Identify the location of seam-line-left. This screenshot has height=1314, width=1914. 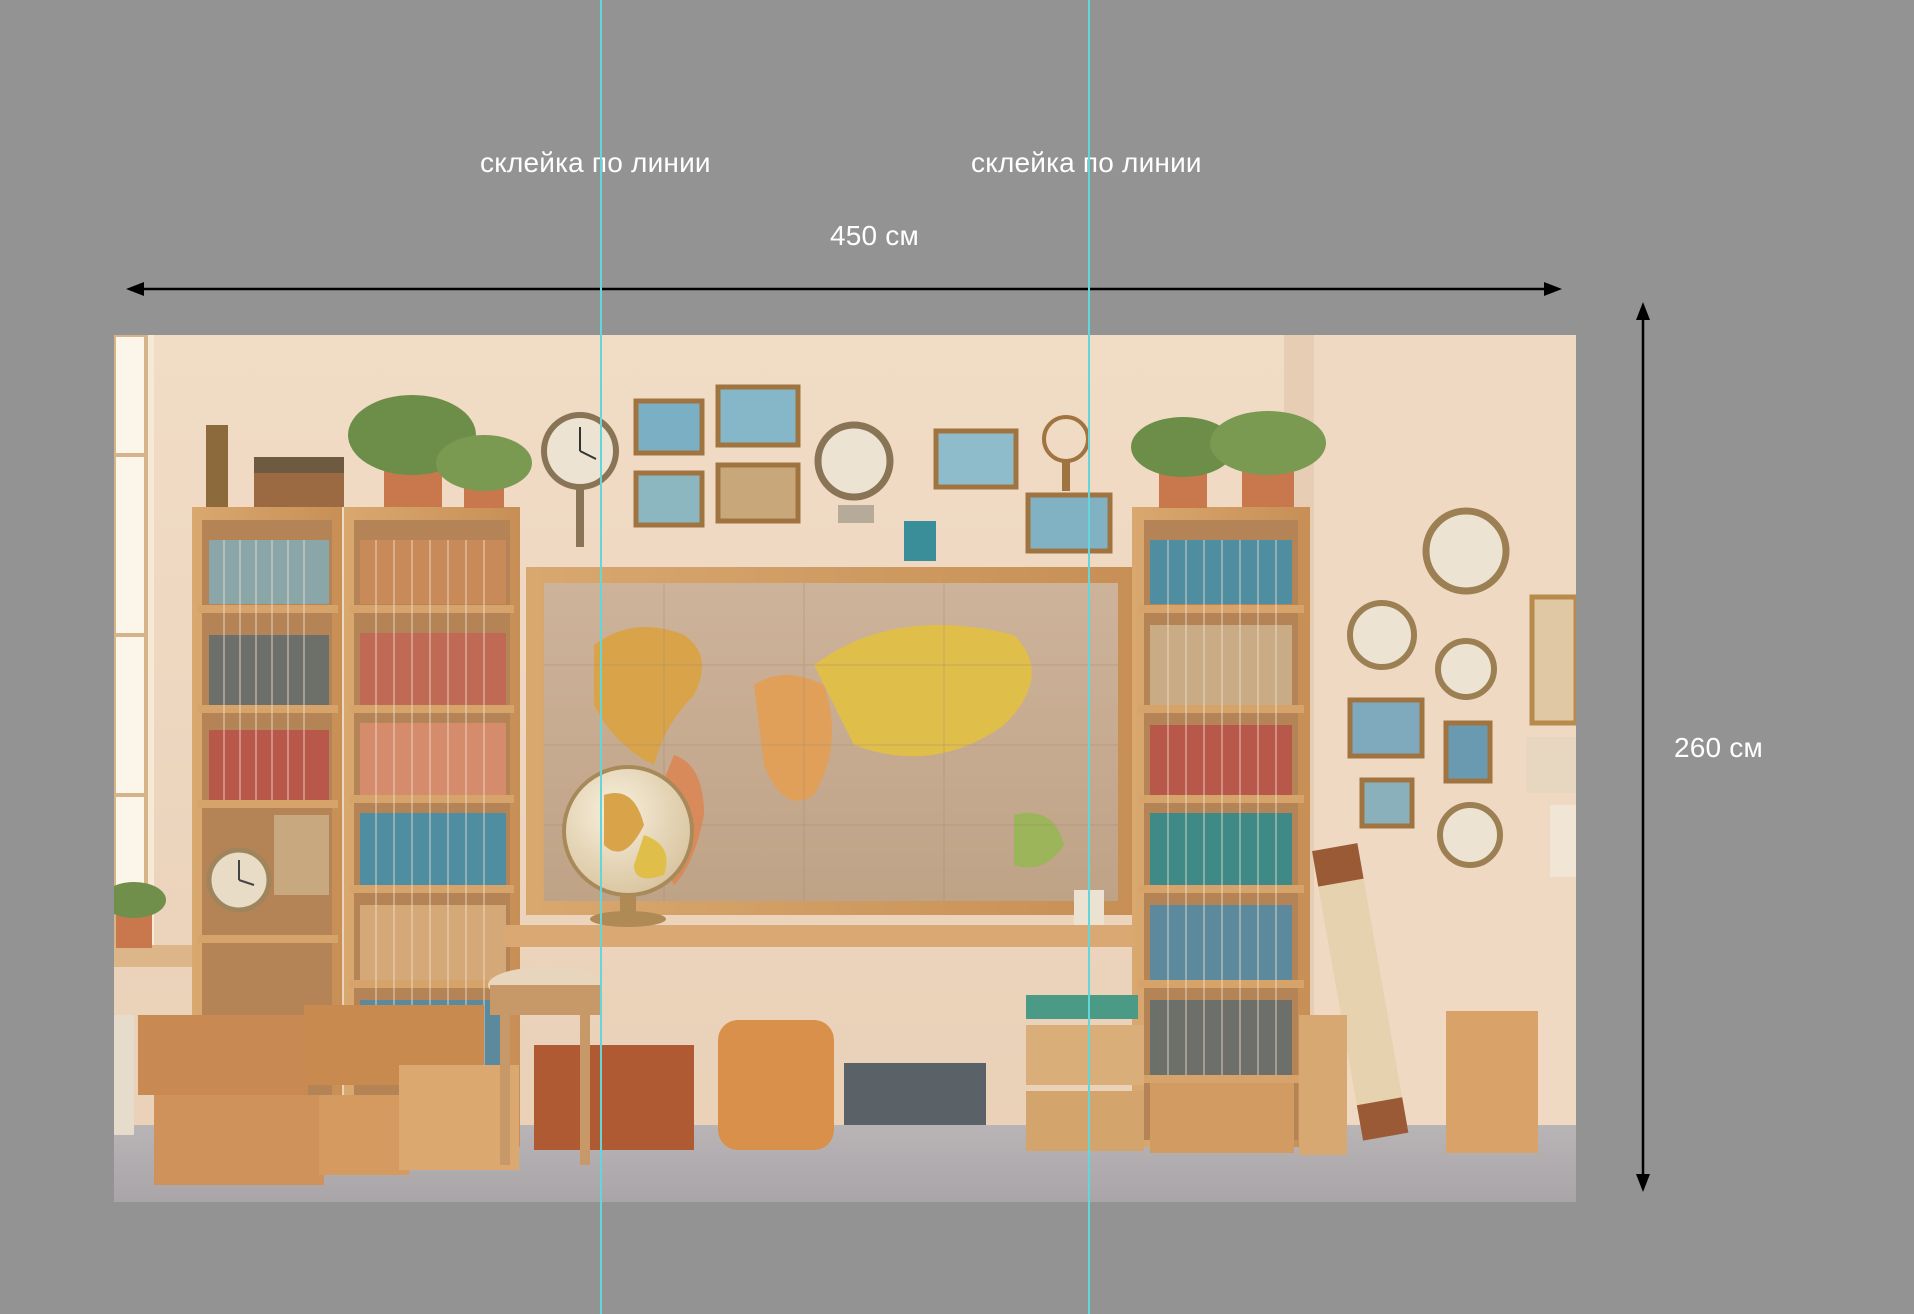
(601, 657).